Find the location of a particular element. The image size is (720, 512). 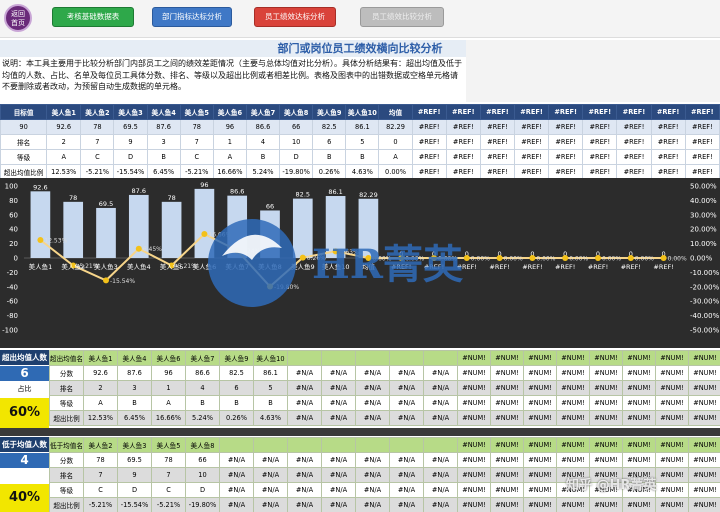

table-cell: D is located at coordinates (134, 490).